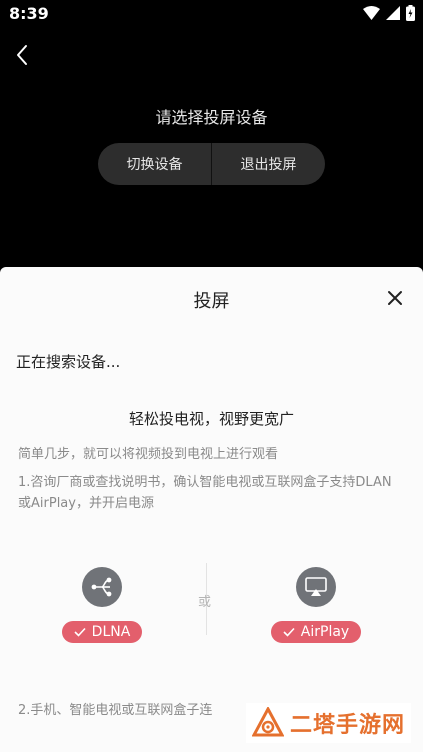 The height and width of the screenshot is (752, 423). Describe the element at coordinates (267, 722) in the screenshot. I see `logo-icon` at that location.